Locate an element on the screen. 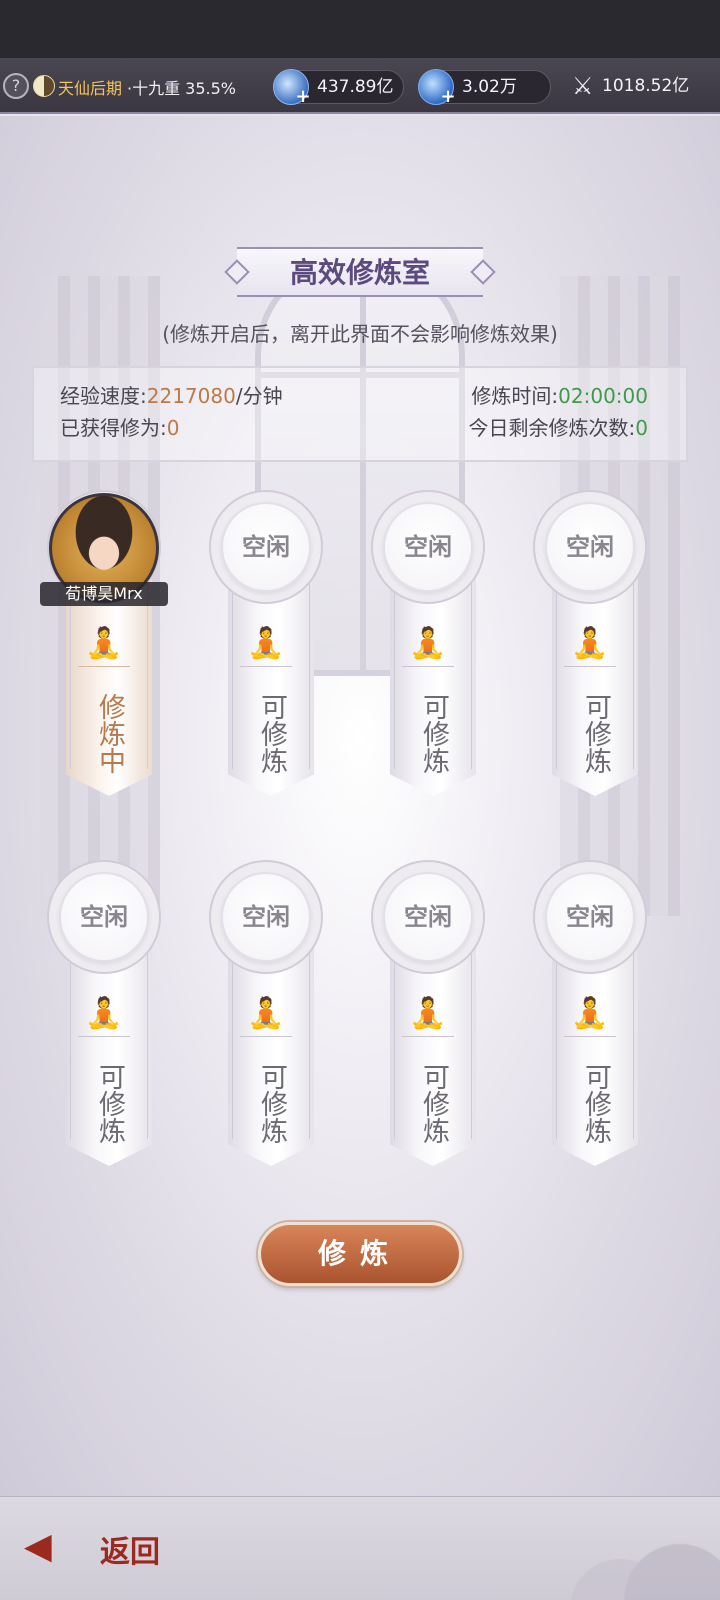 The height and width of the screenshot is (1600, 720). player-name: 荀博昊Mrx is located at coordinates (104, 594).